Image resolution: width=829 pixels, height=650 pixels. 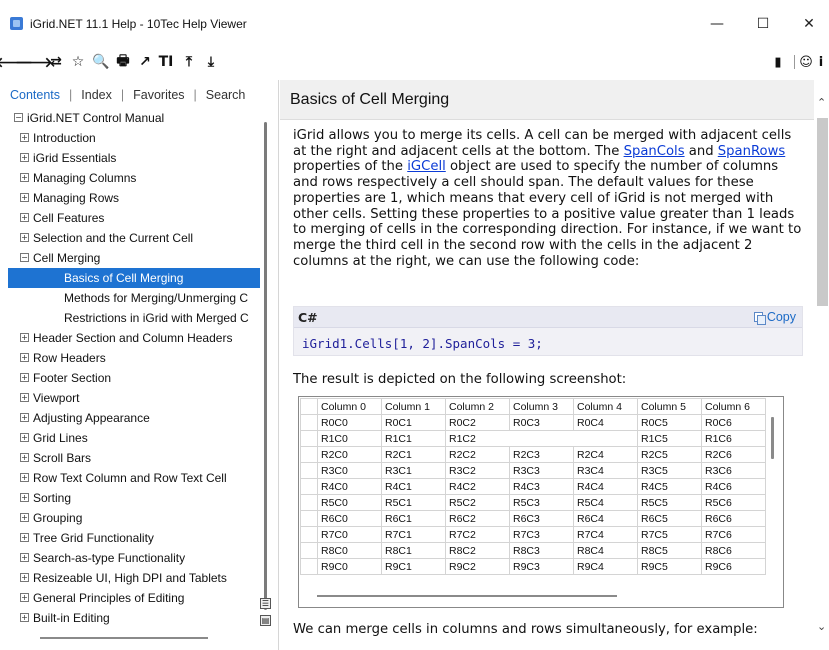 I want to click on tree-item: + Sorting, so click(x=134, y=498).